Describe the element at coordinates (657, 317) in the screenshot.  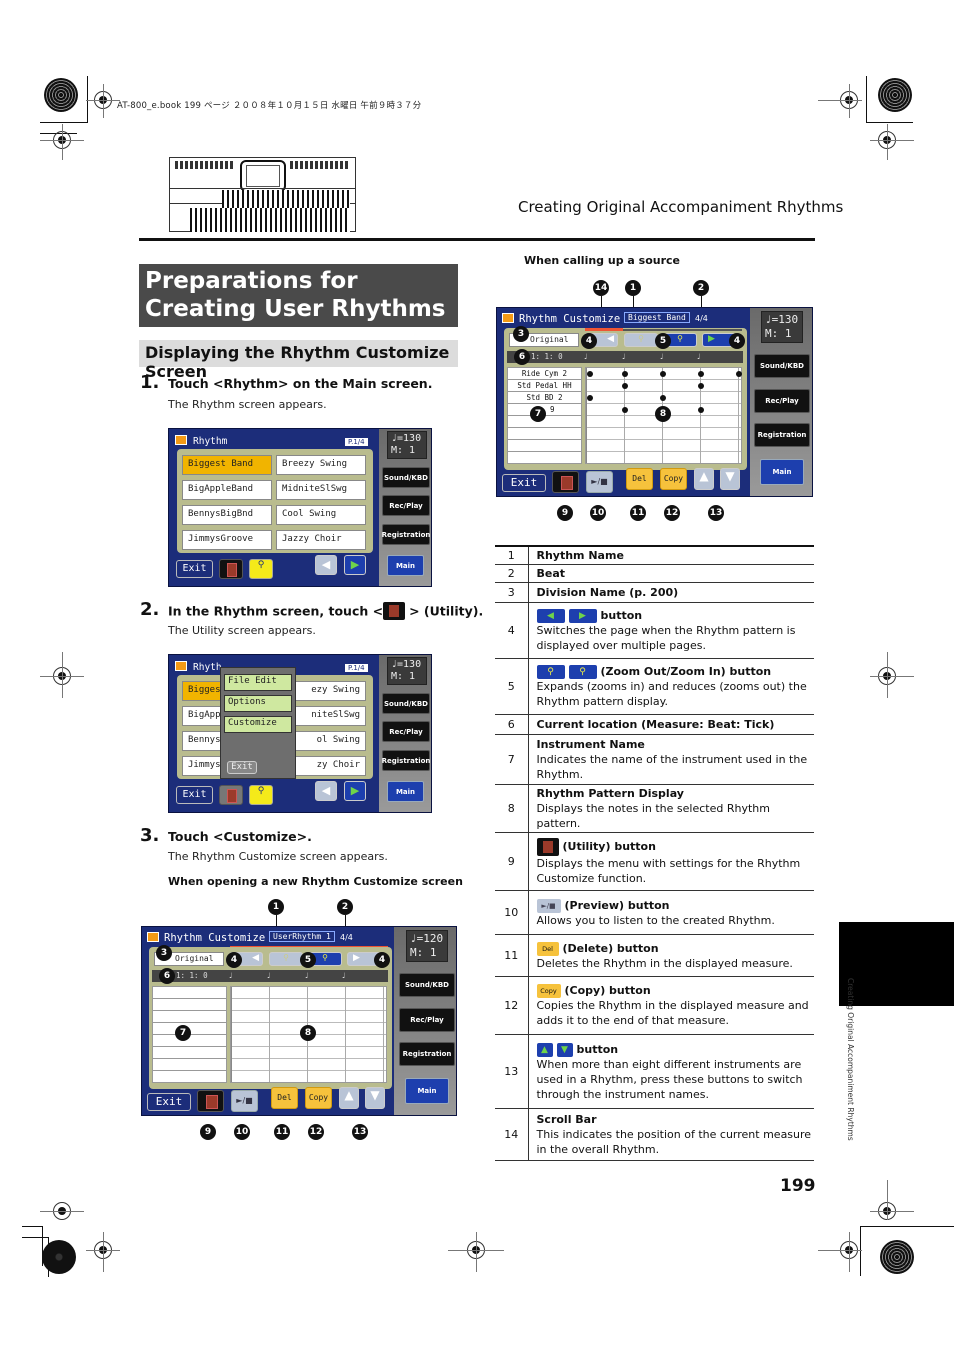
I see `rhythm-name: Biggest Band` at that location.